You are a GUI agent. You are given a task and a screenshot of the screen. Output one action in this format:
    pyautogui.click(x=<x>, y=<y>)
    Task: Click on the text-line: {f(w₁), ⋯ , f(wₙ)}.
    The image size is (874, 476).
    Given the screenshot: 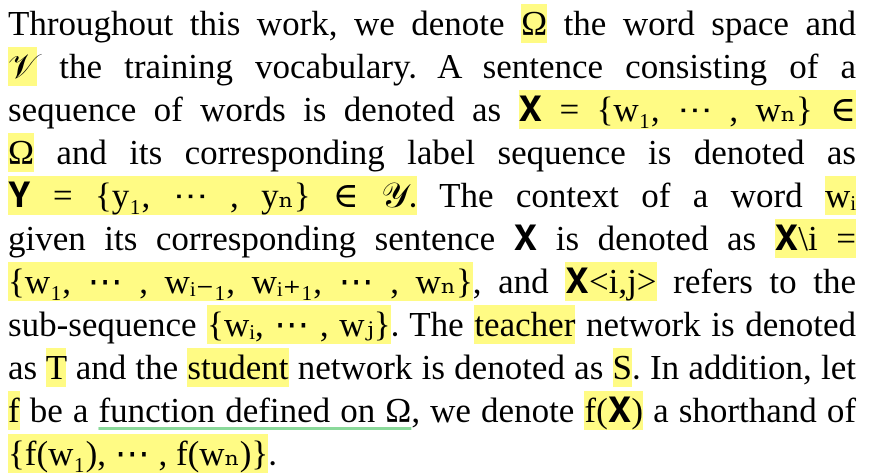 What is the action you would take?
    pyautogui.click(x=142, y=454)
    